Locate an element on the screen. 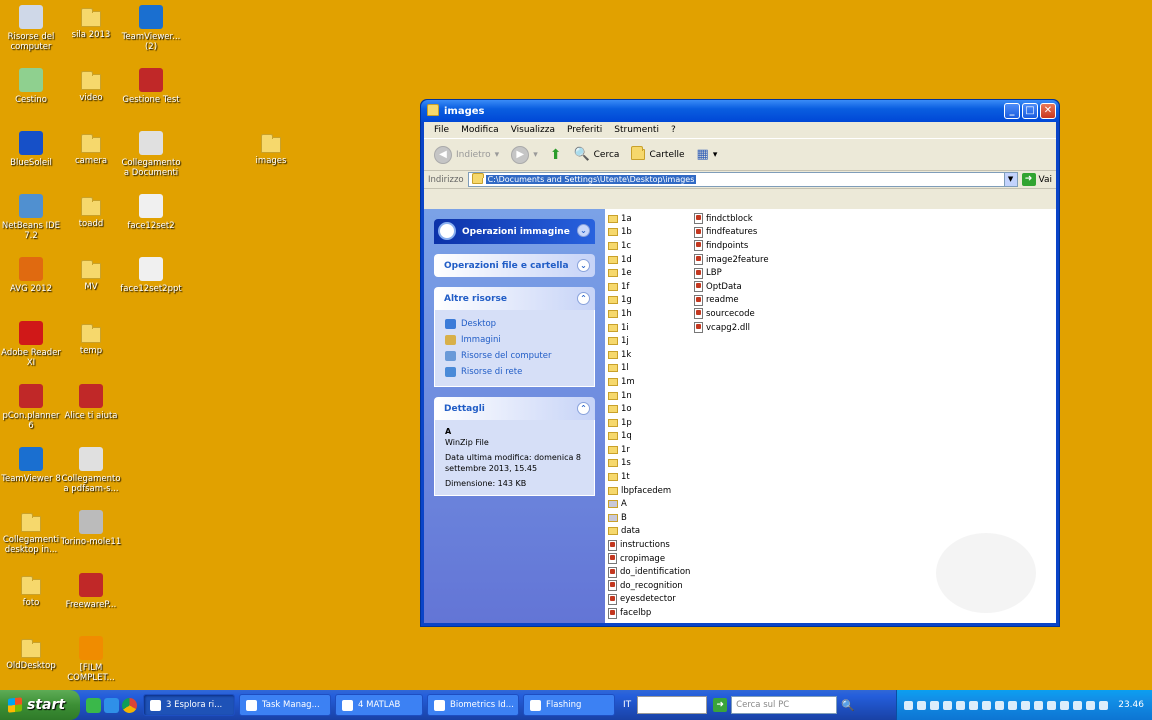 This screenshot has width=1152, height=720. file-item: 1n is located at coordinates (649, 396).